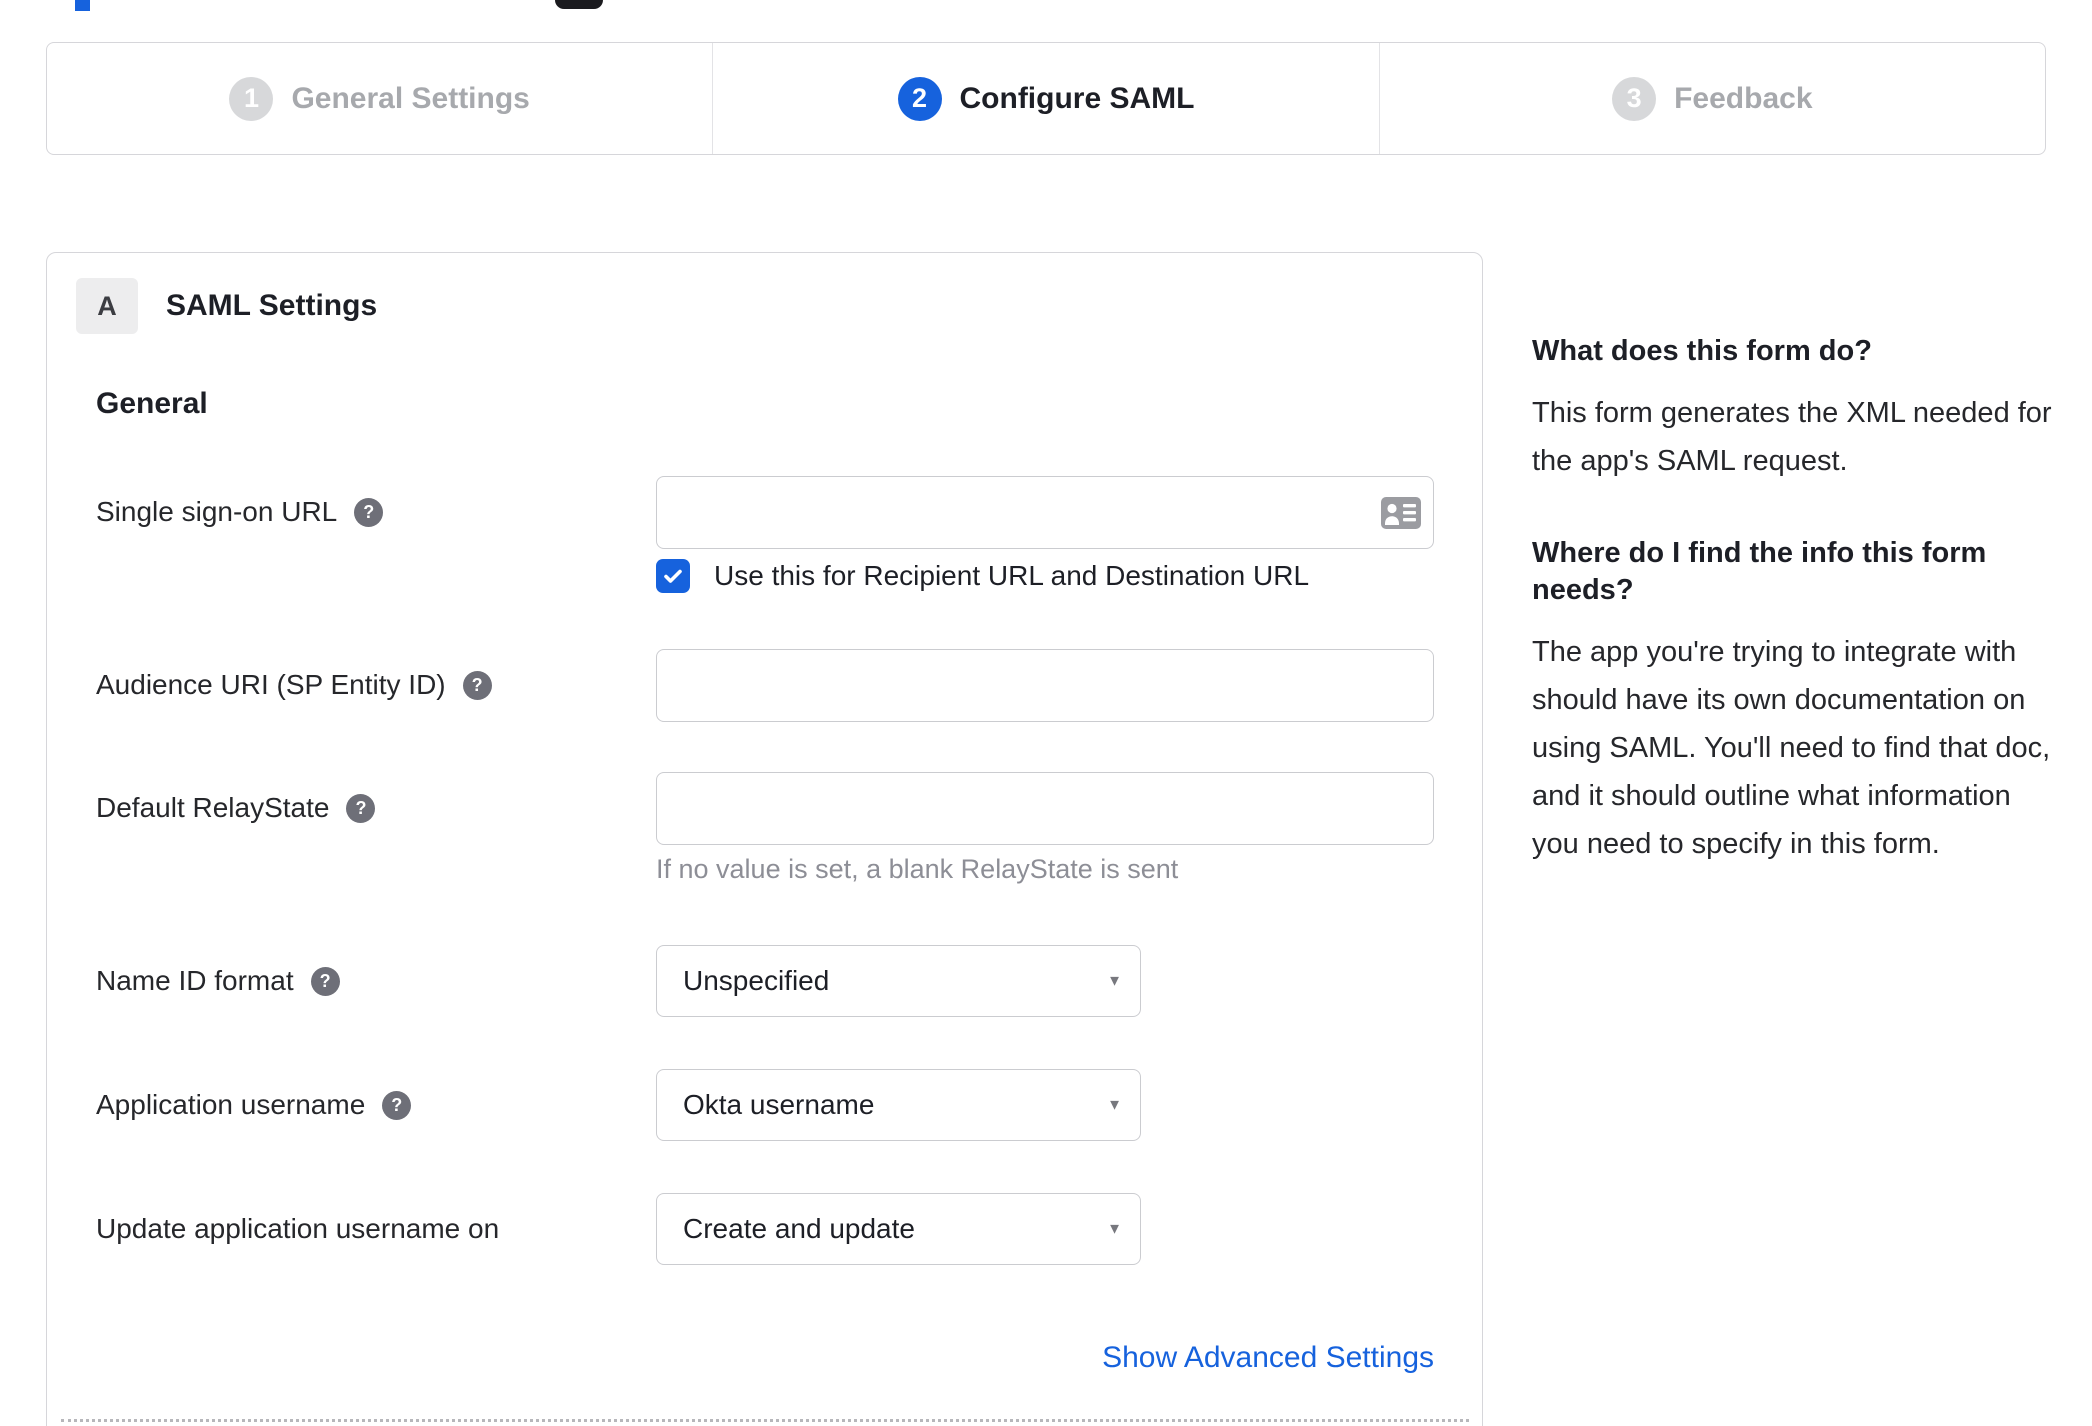  Describe the element at coordinates (366, 981) in the screenshot. I see `field-label-wrap: Name ID format ?` at that location.